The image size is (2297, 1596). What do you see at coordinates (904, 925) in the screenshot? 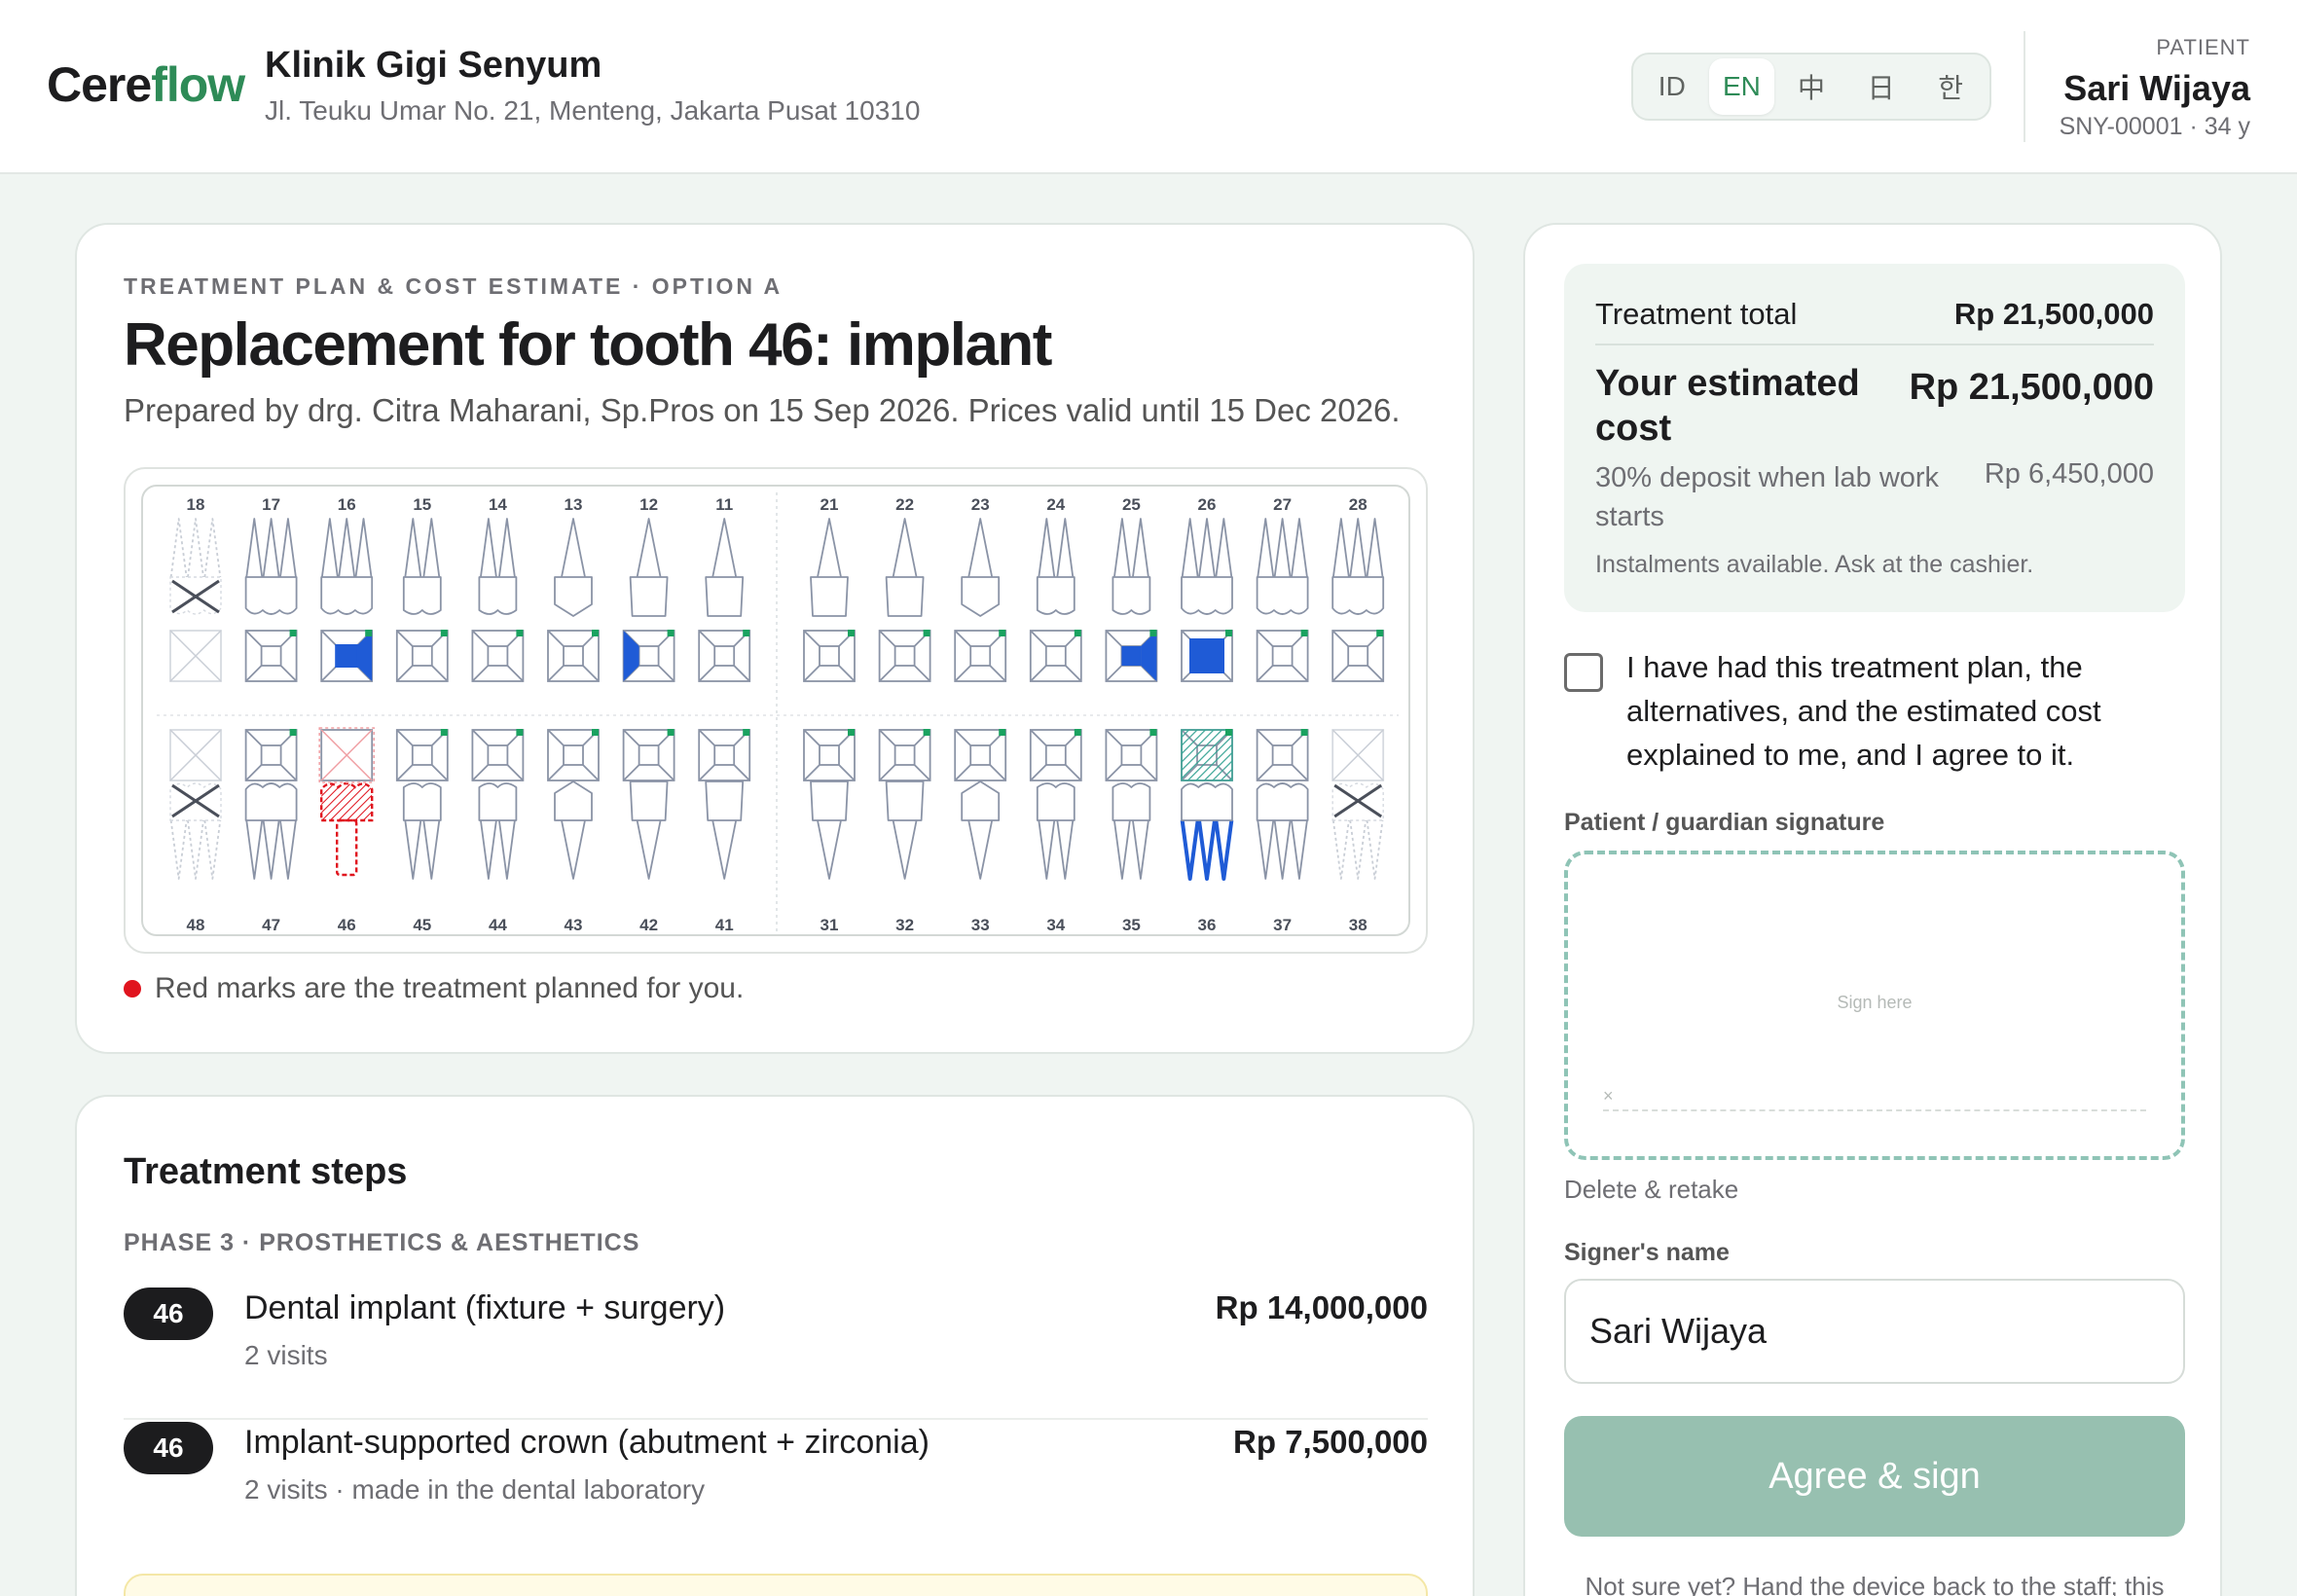
I see `tooth-number-label: 32` at bounding box center [904, 925].